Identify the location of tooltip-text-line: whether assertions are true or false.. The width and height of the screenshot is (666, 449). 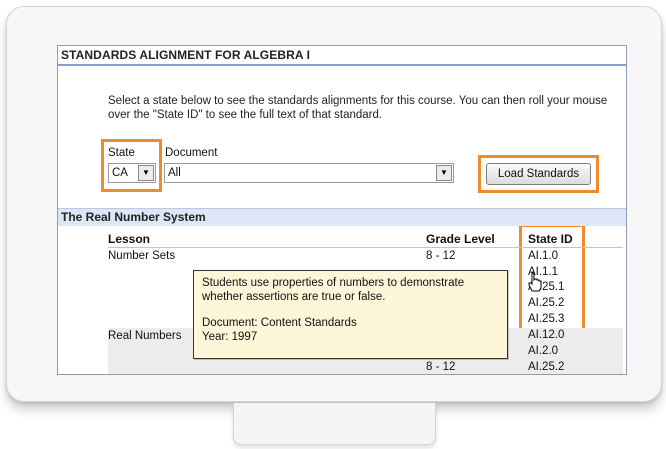
(294, 296).